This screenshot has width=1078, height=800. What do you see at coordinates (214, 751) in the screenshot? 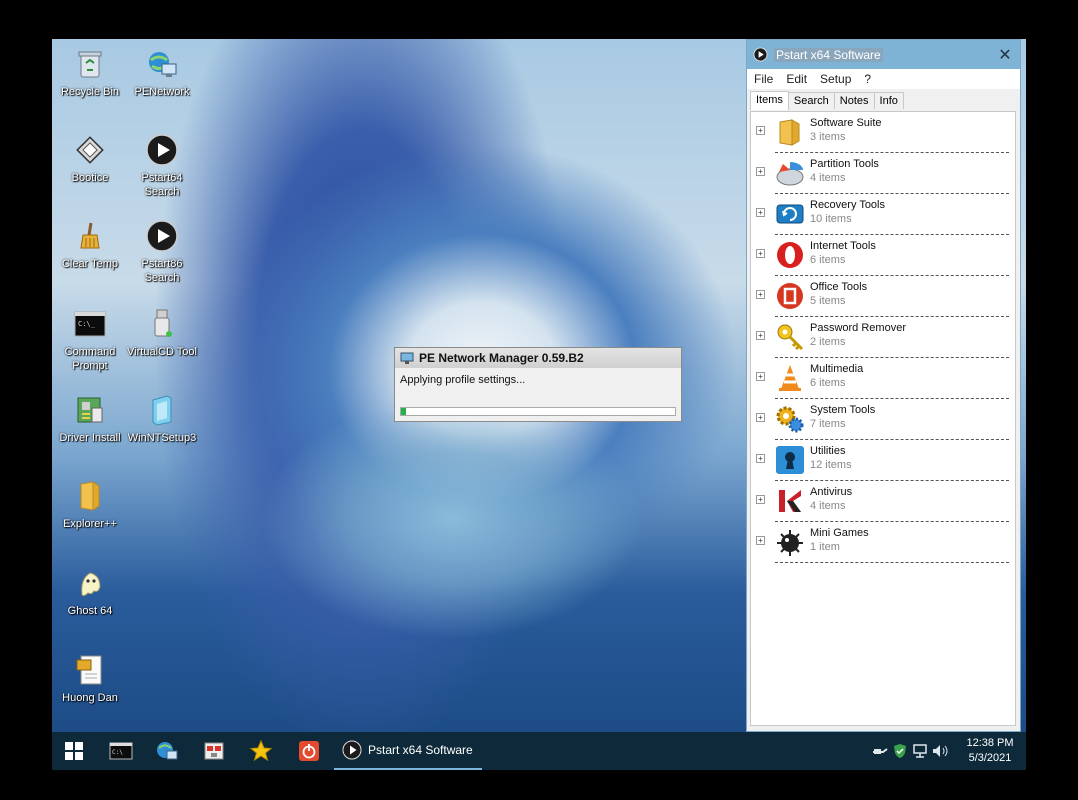
I see `device-manager-icon` at bounding box center [214, 751].